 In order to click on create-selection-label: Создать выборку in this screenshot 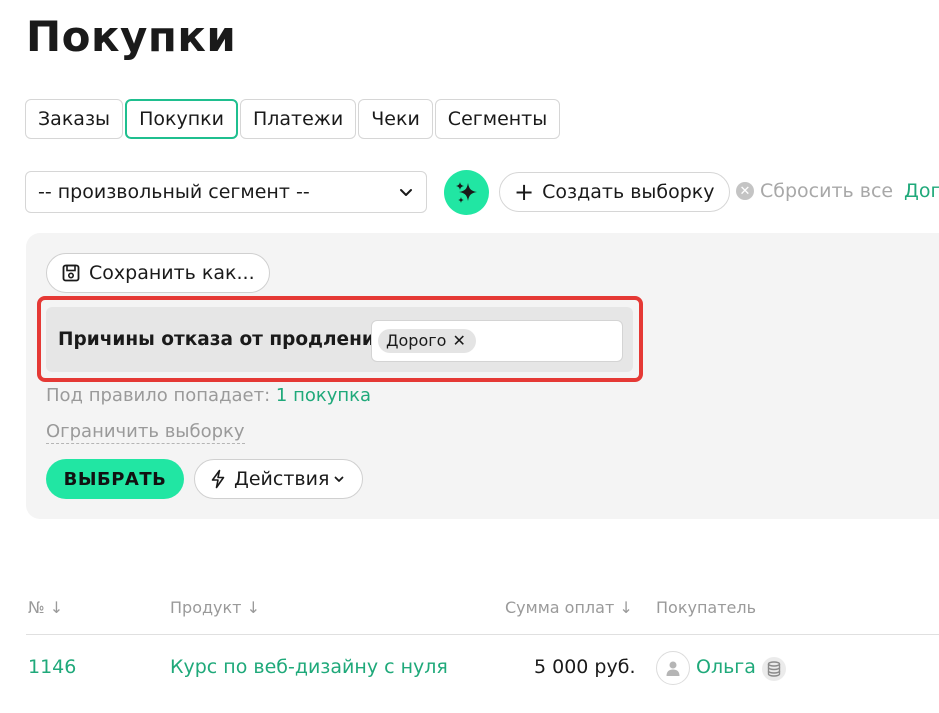, I will do `click(628, 192)`.